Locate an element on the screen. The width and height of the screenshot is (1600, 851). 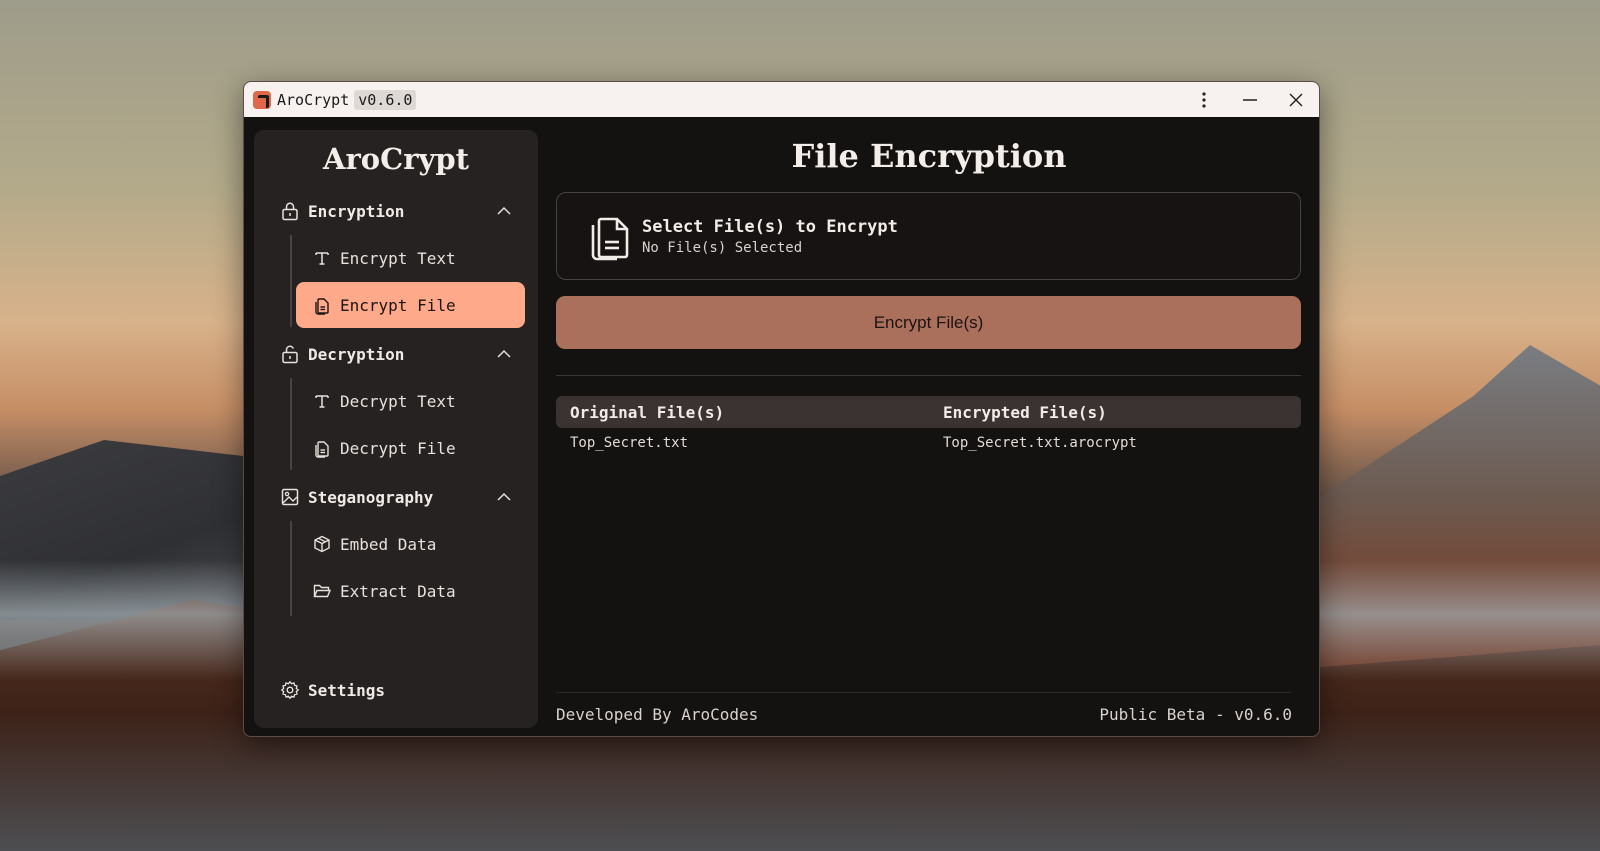
section-encryption: Encryption is located at coordinates (396, 211).